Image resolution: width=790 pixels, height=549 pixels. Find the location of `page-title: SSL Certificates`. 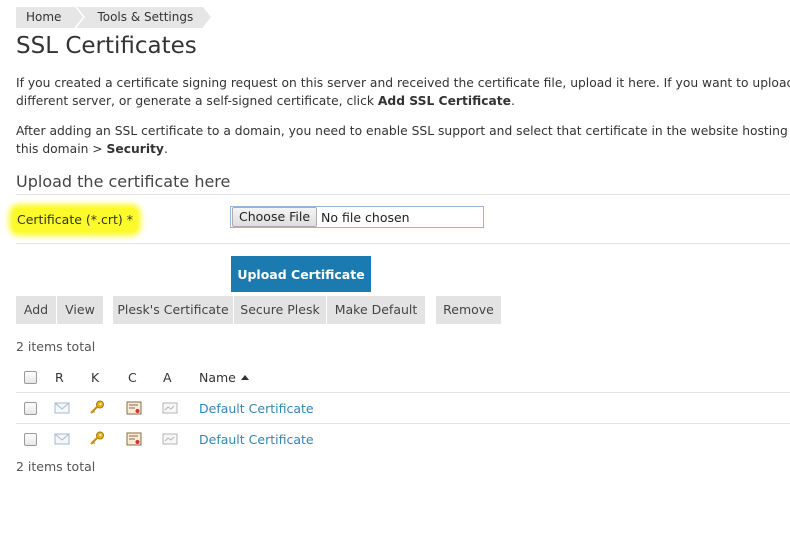

page-title: SSL Certificates is located at coordinates (106, 46).